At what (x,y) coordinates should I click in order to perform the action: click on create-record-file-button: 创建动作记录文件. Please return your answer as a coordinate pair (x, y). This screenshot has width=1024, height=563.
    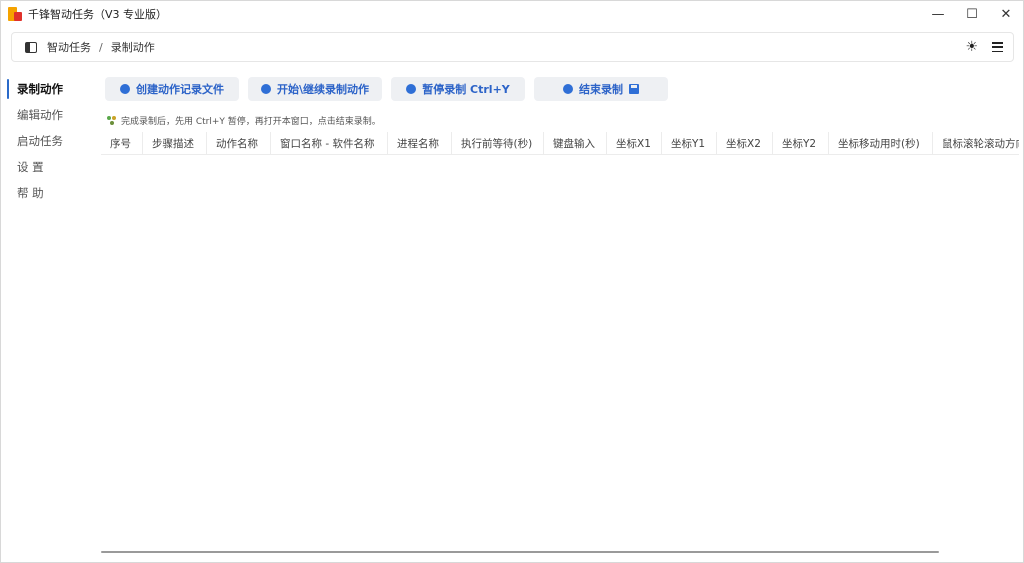
    Looking at the image, I should click on (172, 89).